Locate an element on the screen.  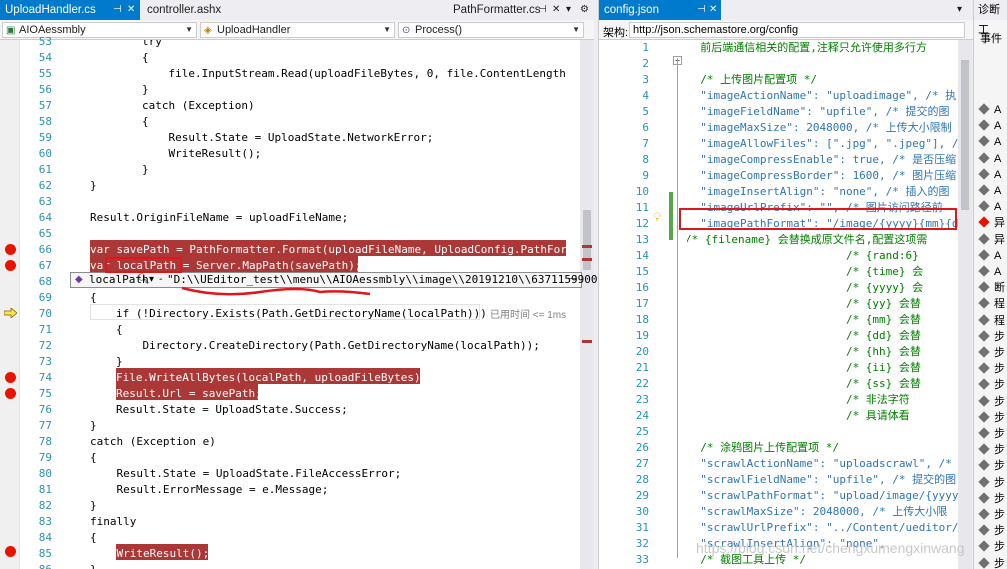
line-number: 59 is located at coordinates (45, 137).